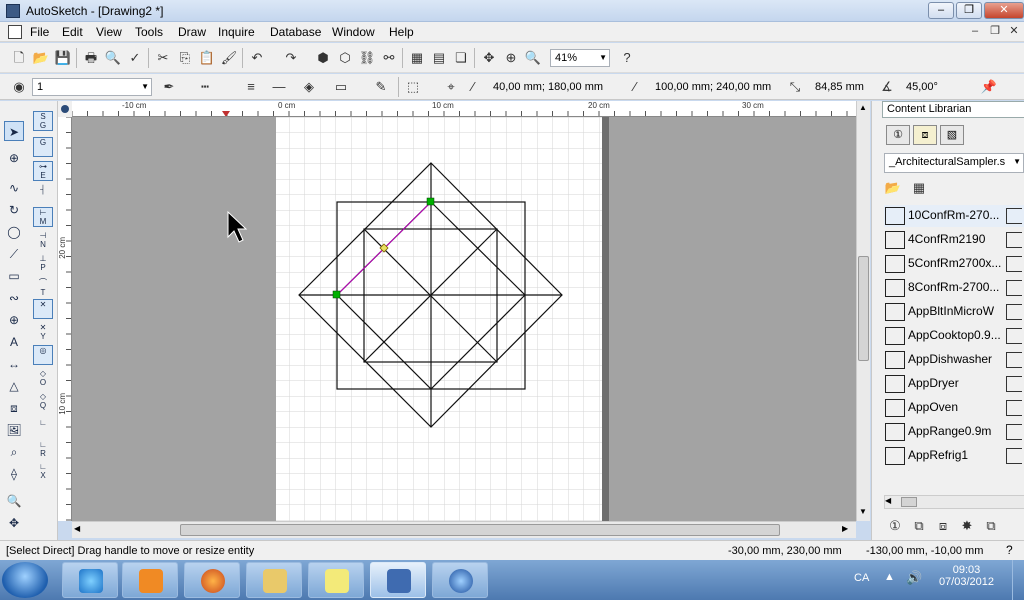 The width and height of the screenshot is (1024, 600). What do you see at coordinates (954, 240) in the screenshot?
I see `list-item: 4ConfRm2190` at bounding box center [954, 240].